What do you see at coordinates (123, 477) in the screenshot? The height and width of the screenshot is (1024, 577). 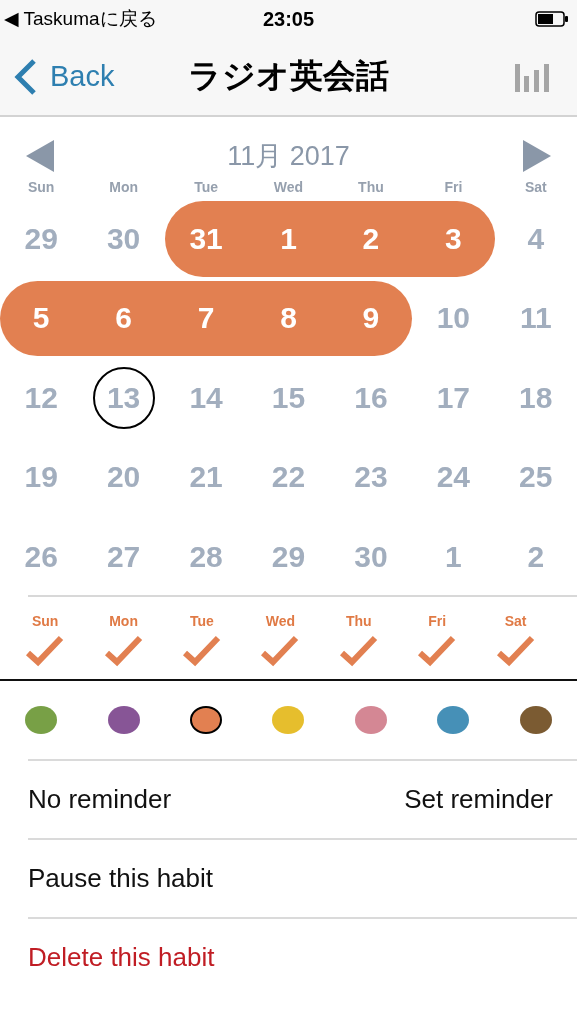 I see `calendar-day: 20` at bounding box center [123, 477].